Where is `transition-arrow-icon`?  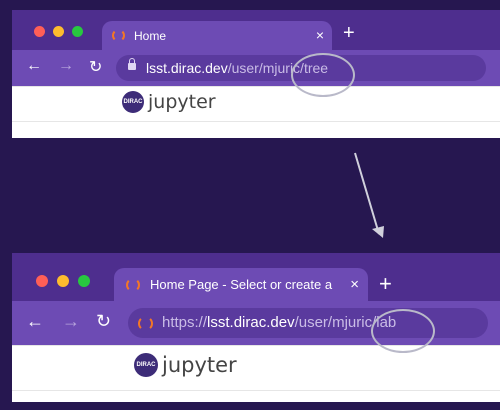 transition-arrow-icon is located at coordinates (369, 195).